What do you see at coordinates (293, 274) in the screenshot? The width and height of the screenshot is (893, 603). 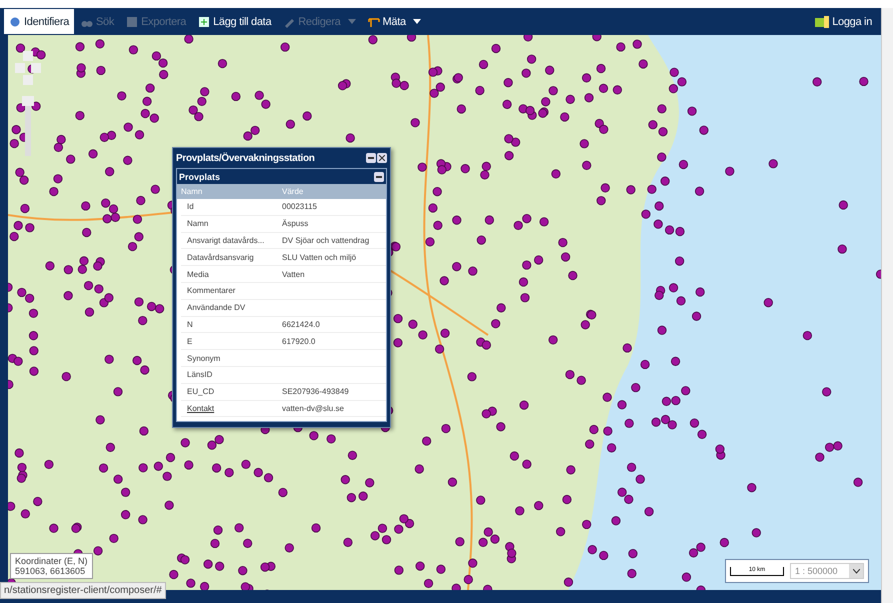 I see `attribute-value: Vatten` at bounding box center [293, 274].